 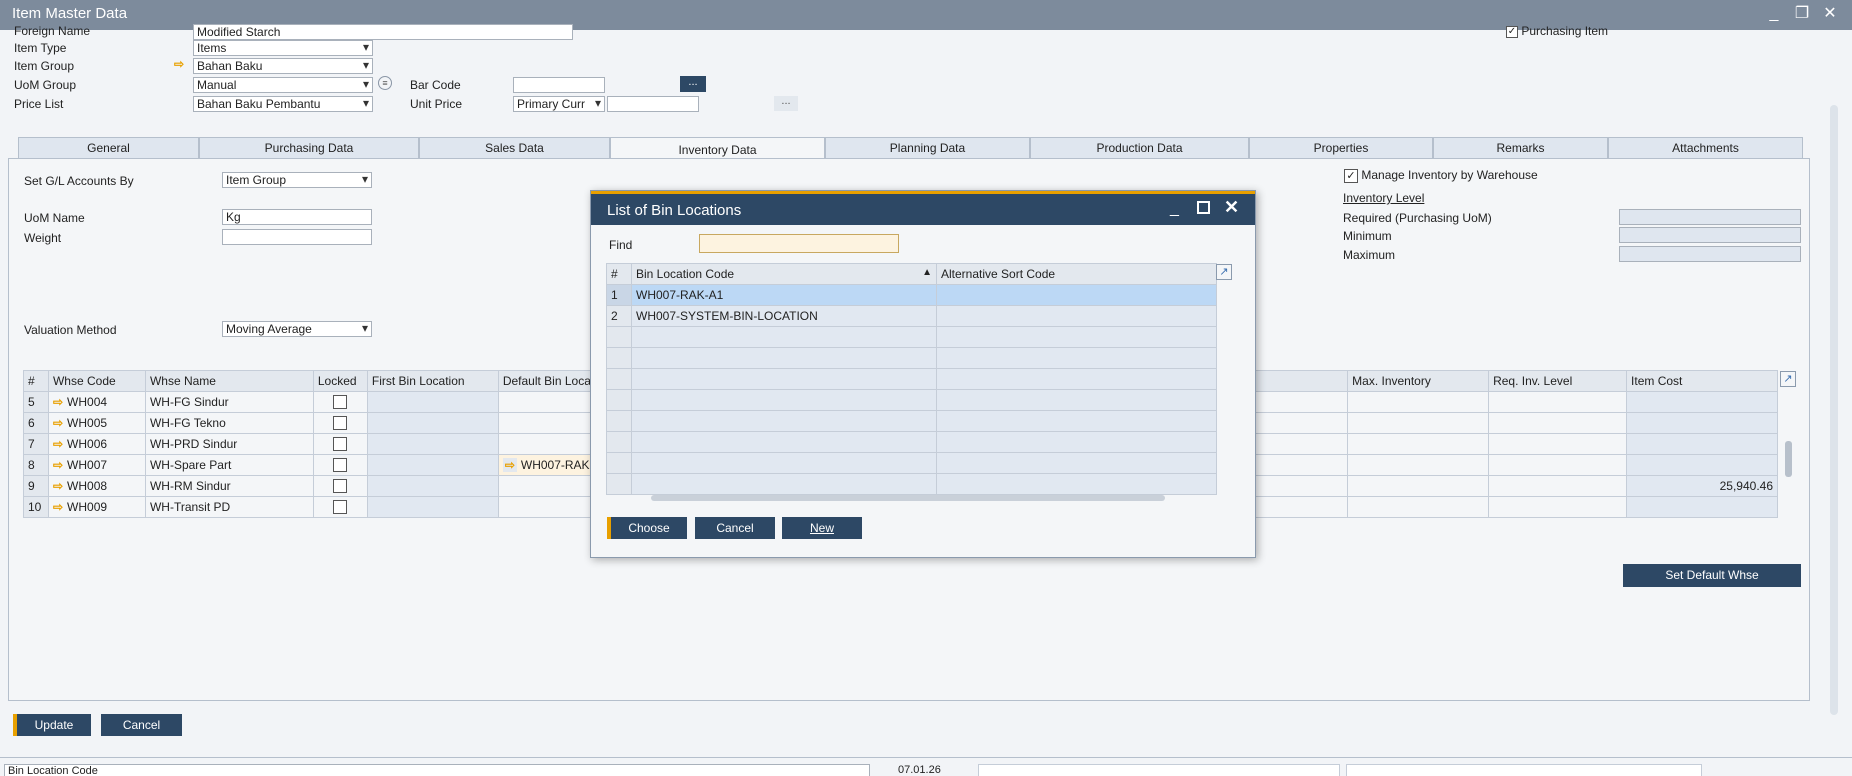 I want to click on required-field, so click(x=1710, y=217).